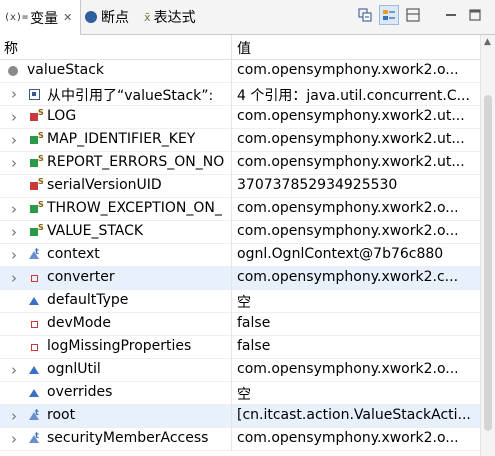 The width and height of the screenshot is (495, 456). I want to click on tab-breakpoints-label: 断点, so click(115, 18).